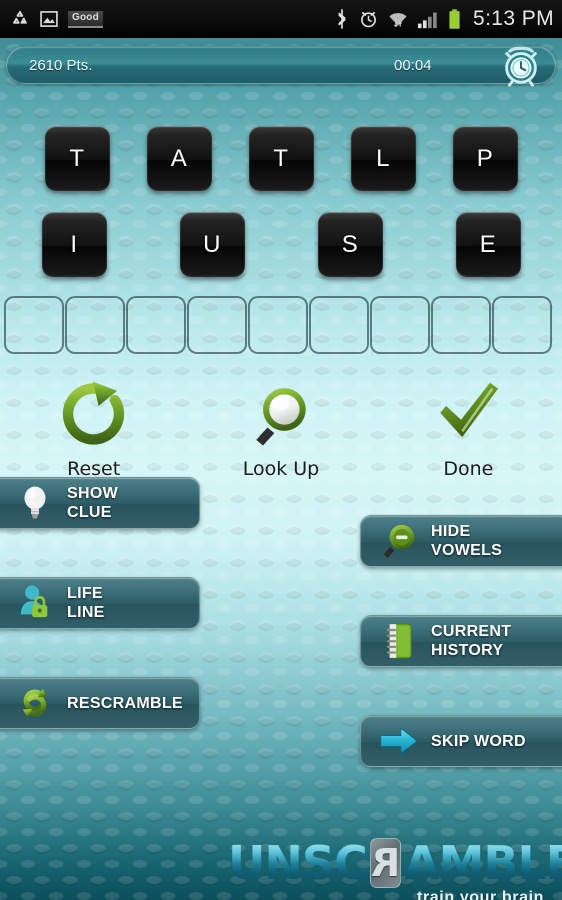 The image size is (562, 900). I want to click on magnifier-icon, so click(281, 417).